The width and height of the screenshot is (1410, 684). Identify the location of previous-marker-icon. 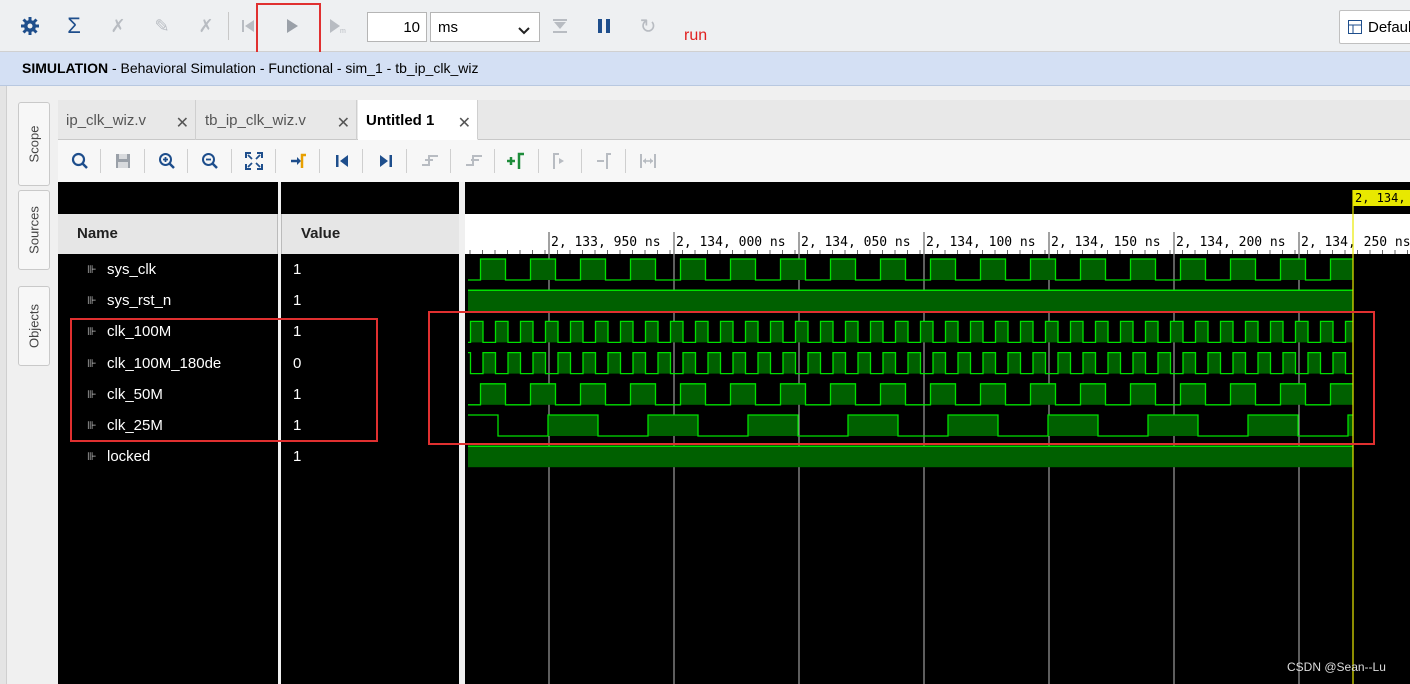
(560, 161).